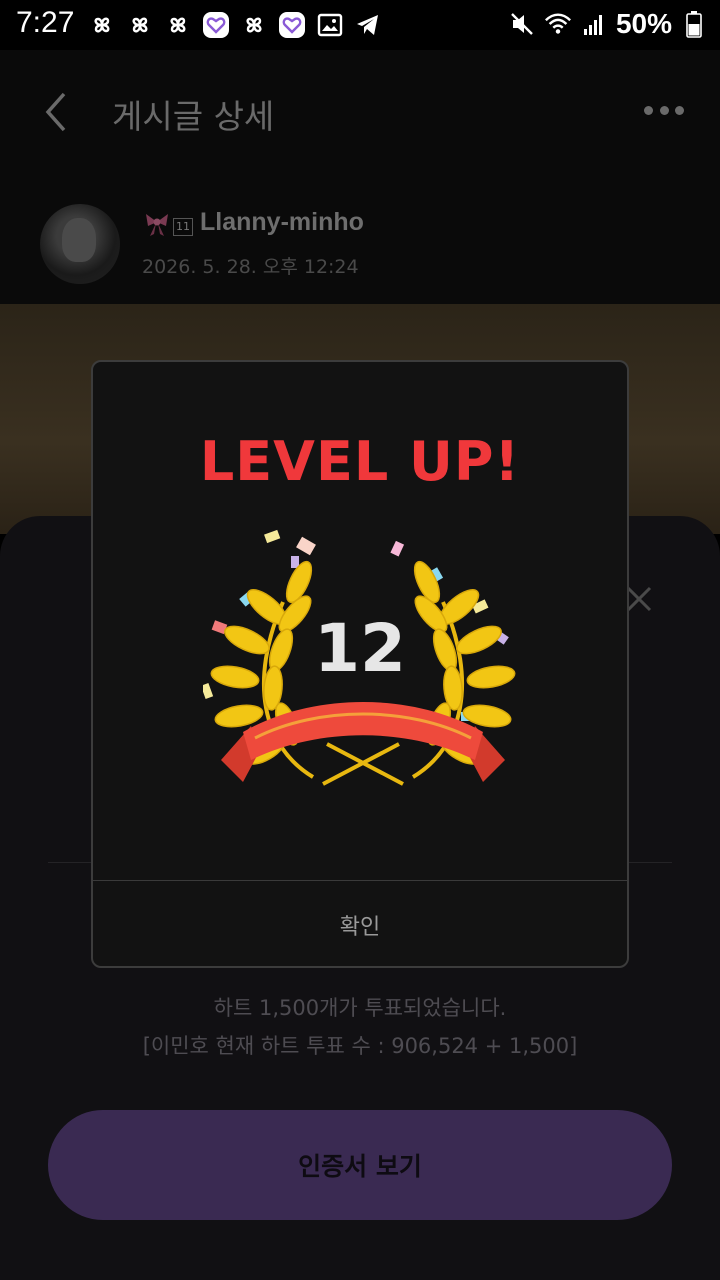 The height and width of the screenshot is (1280, 720). What do you see at coordinates (643, 23) in the screenshot?
I see `battery-percent: 50%` at bounding box center [643, 23].